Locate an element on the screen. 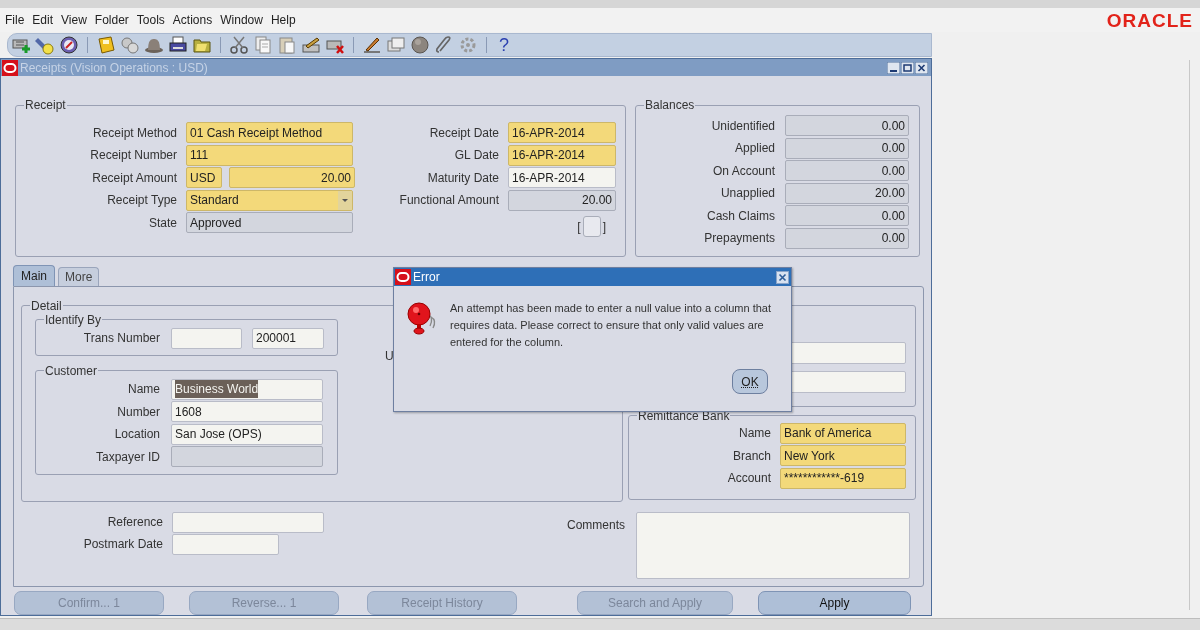 The image size is (1200, 630). menu-item: Folder is located at coordinates (111, 20).